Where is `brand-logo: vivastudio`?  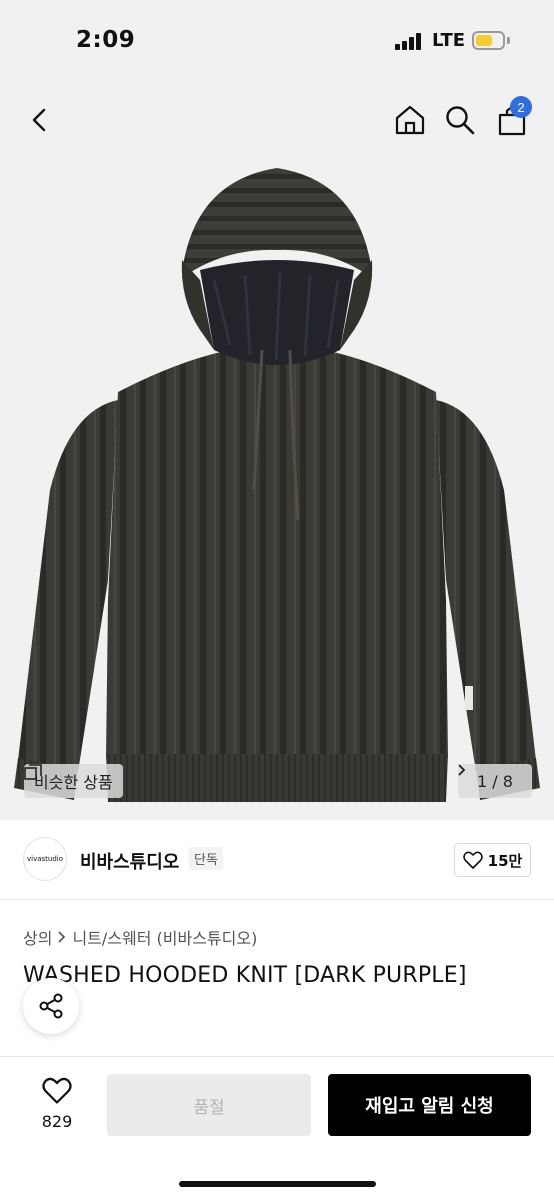 brand-logo: vivastudio is located at coordinates (45, 859).